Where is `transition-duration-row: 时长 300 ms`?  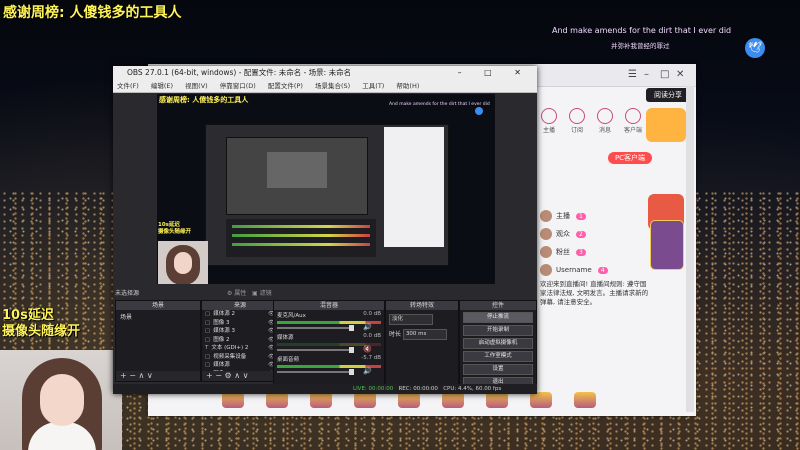 transition-duration-row: 时长 300 ms is located at coordinates (422, 332).